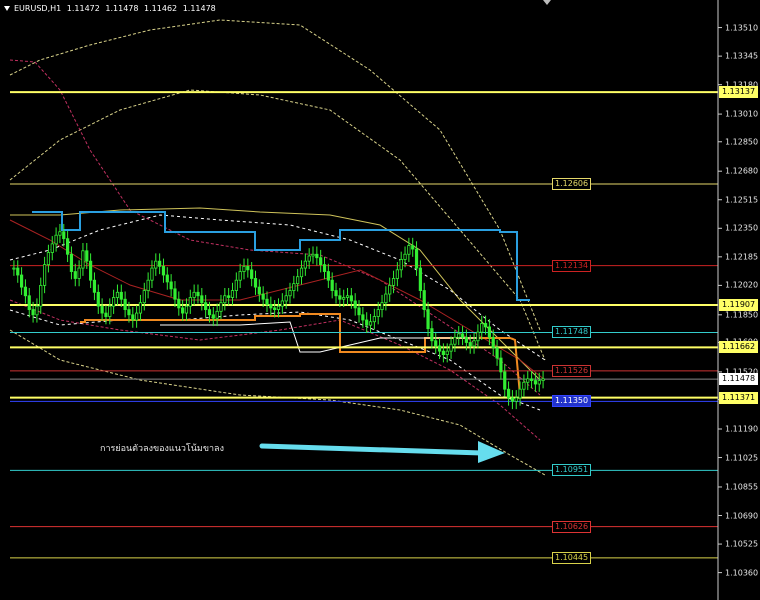 Image resolution: width=760 pixels, height=600 pixels. I want to click on level-tag: 1.11748, so click(572, 332).